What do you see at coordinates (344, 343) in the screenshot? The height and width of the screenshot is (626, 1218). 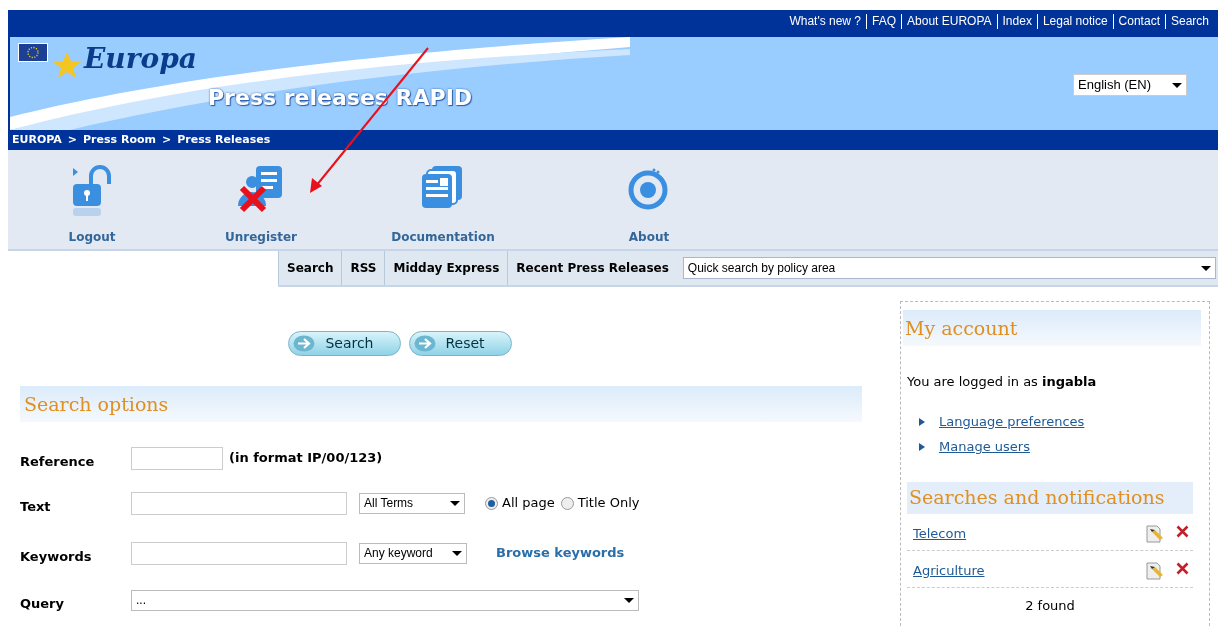 I see `action-button: Search` at bounding box center [344, 343].